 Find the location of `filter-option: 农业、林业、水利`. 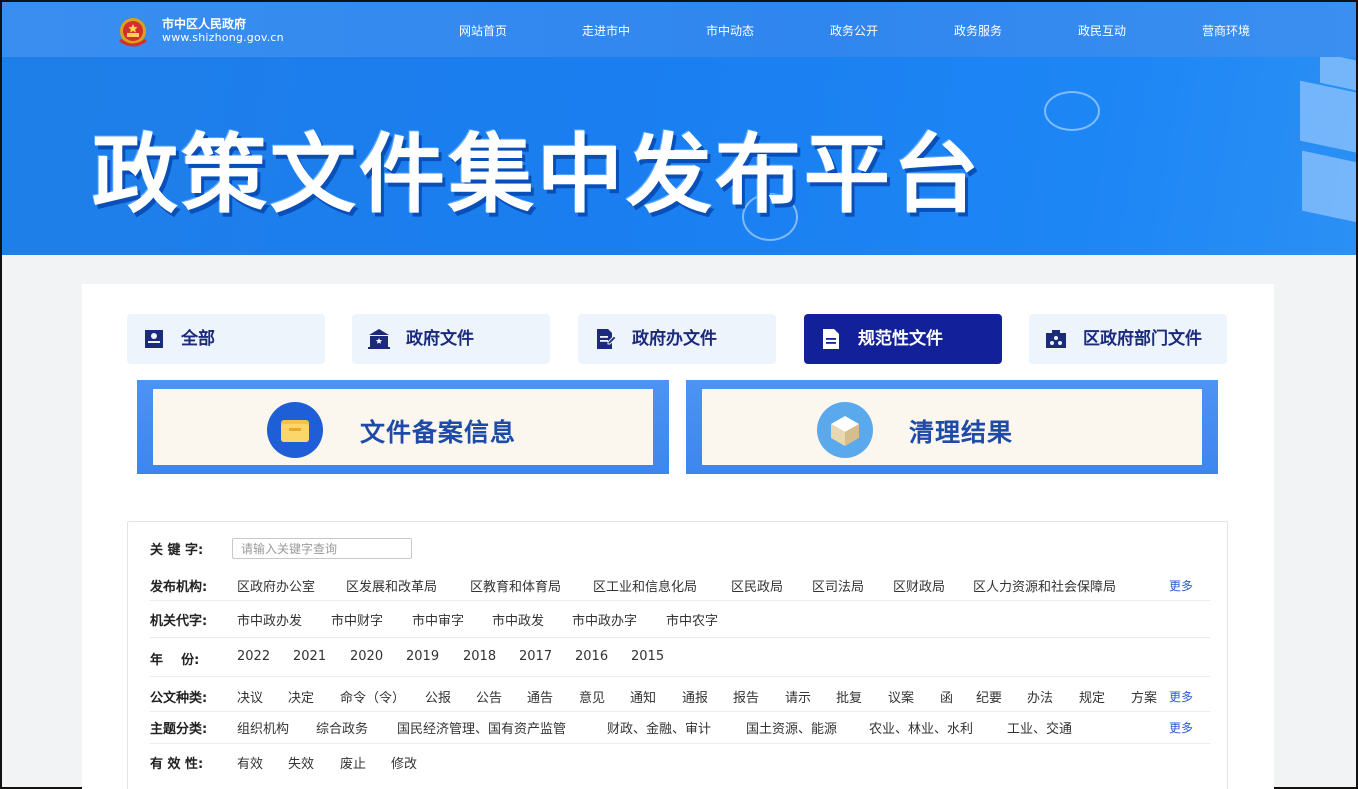

filter-option: 农业、林业、水利 is located at coordinates (921, 727).